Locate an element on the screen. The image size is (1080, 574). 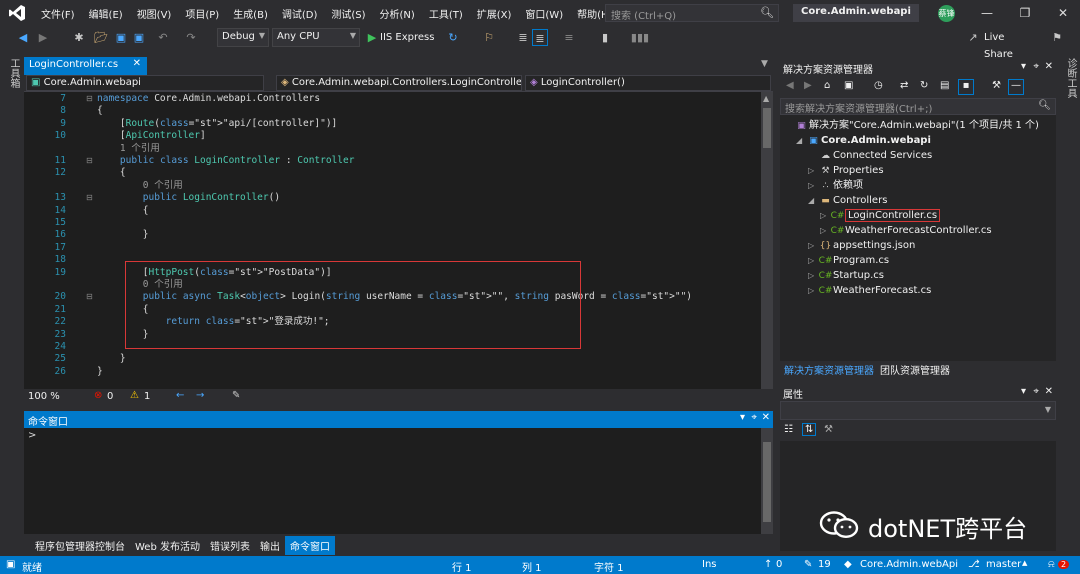
solution-search-input: 搜索解决方案资源管理器(Ctrl+;) 🔍︎ is located at coordinates (918, 106).